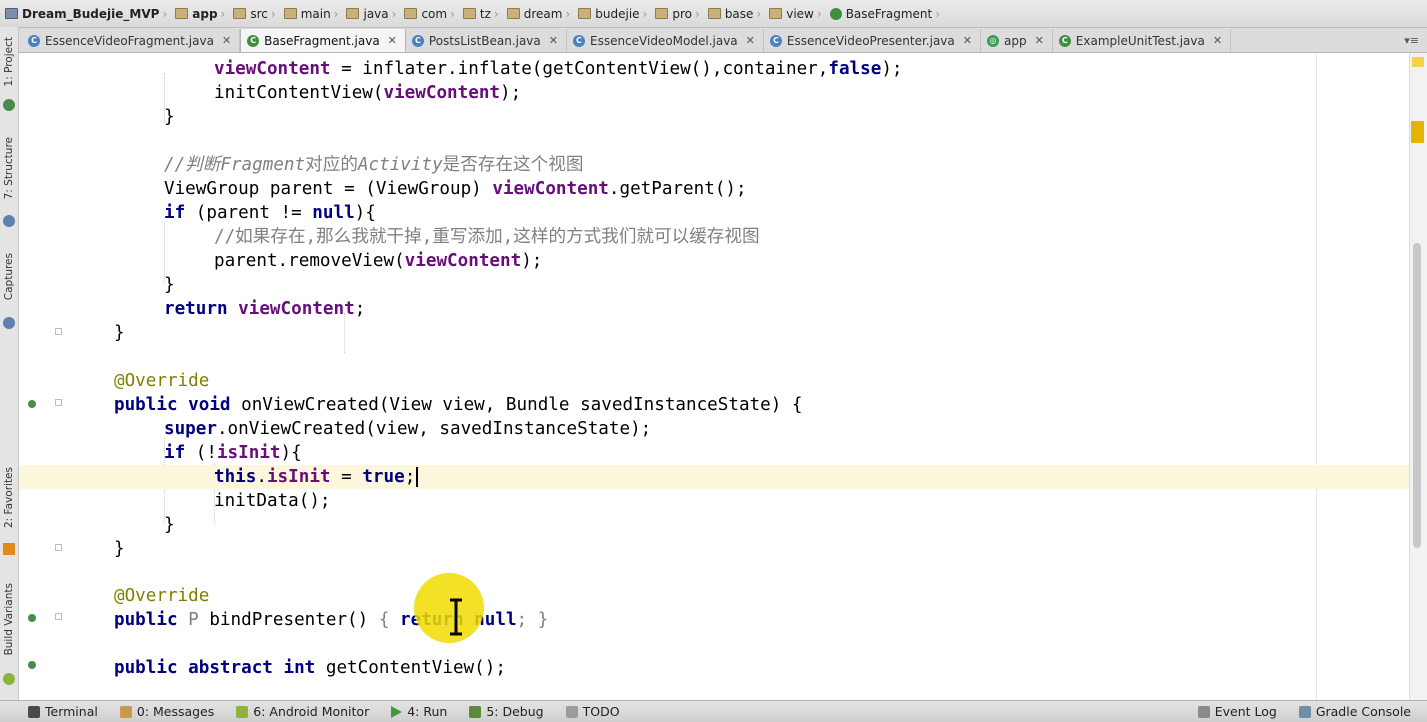 The height and width of the screenshot is (722, 1427). What do you see at coordinates (872, 40) in the screenshot?
I see `tab-essence-video-presenter: C EssenceVideoPresenter.java ✕` at bounding box center [872, 40].